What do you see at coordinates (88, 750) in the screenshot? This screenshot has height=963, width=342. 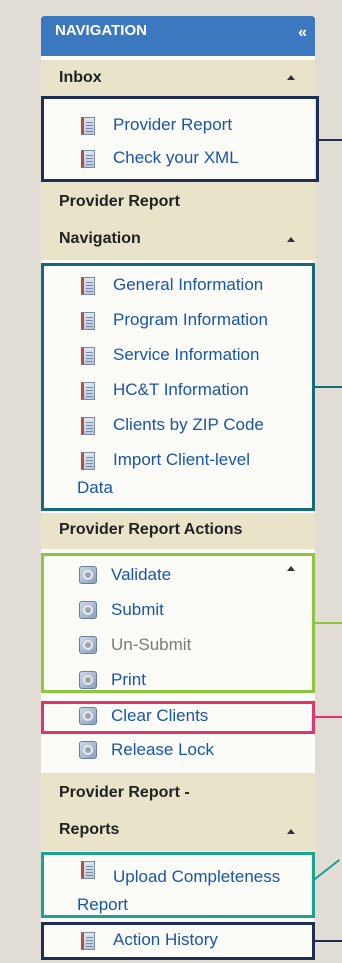 I see `gear-icon` at bounding box center [88, 750].